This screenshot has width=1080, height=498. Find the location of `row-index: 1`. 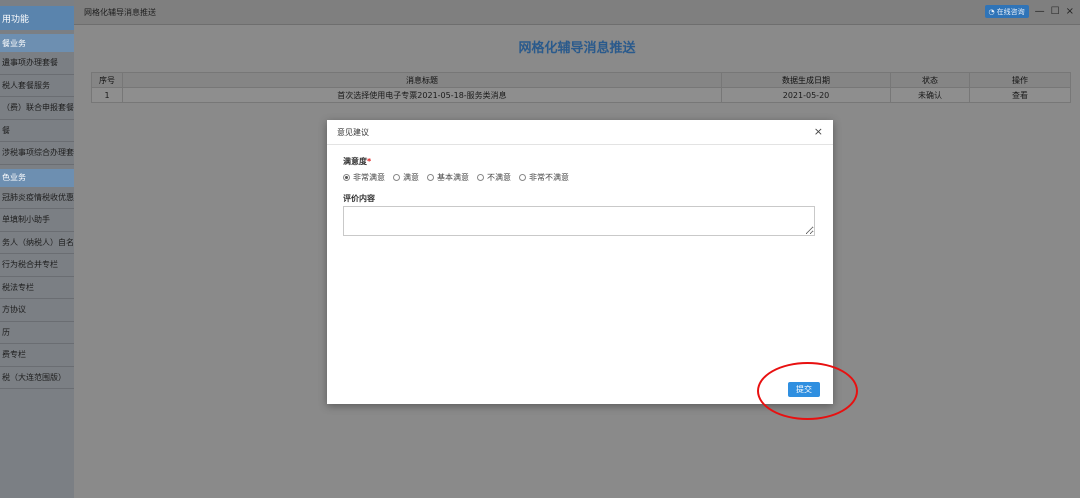

row-index: 1 is located at coordinates (107, 95).